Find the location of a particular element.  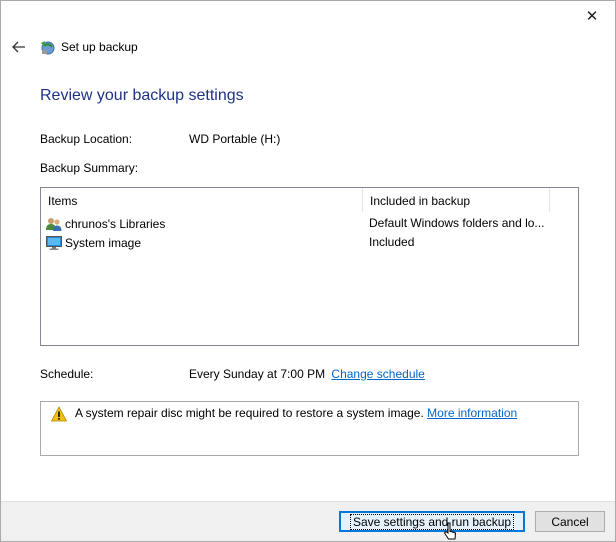

arrow-left-icon is located at coordinates (18, 47).